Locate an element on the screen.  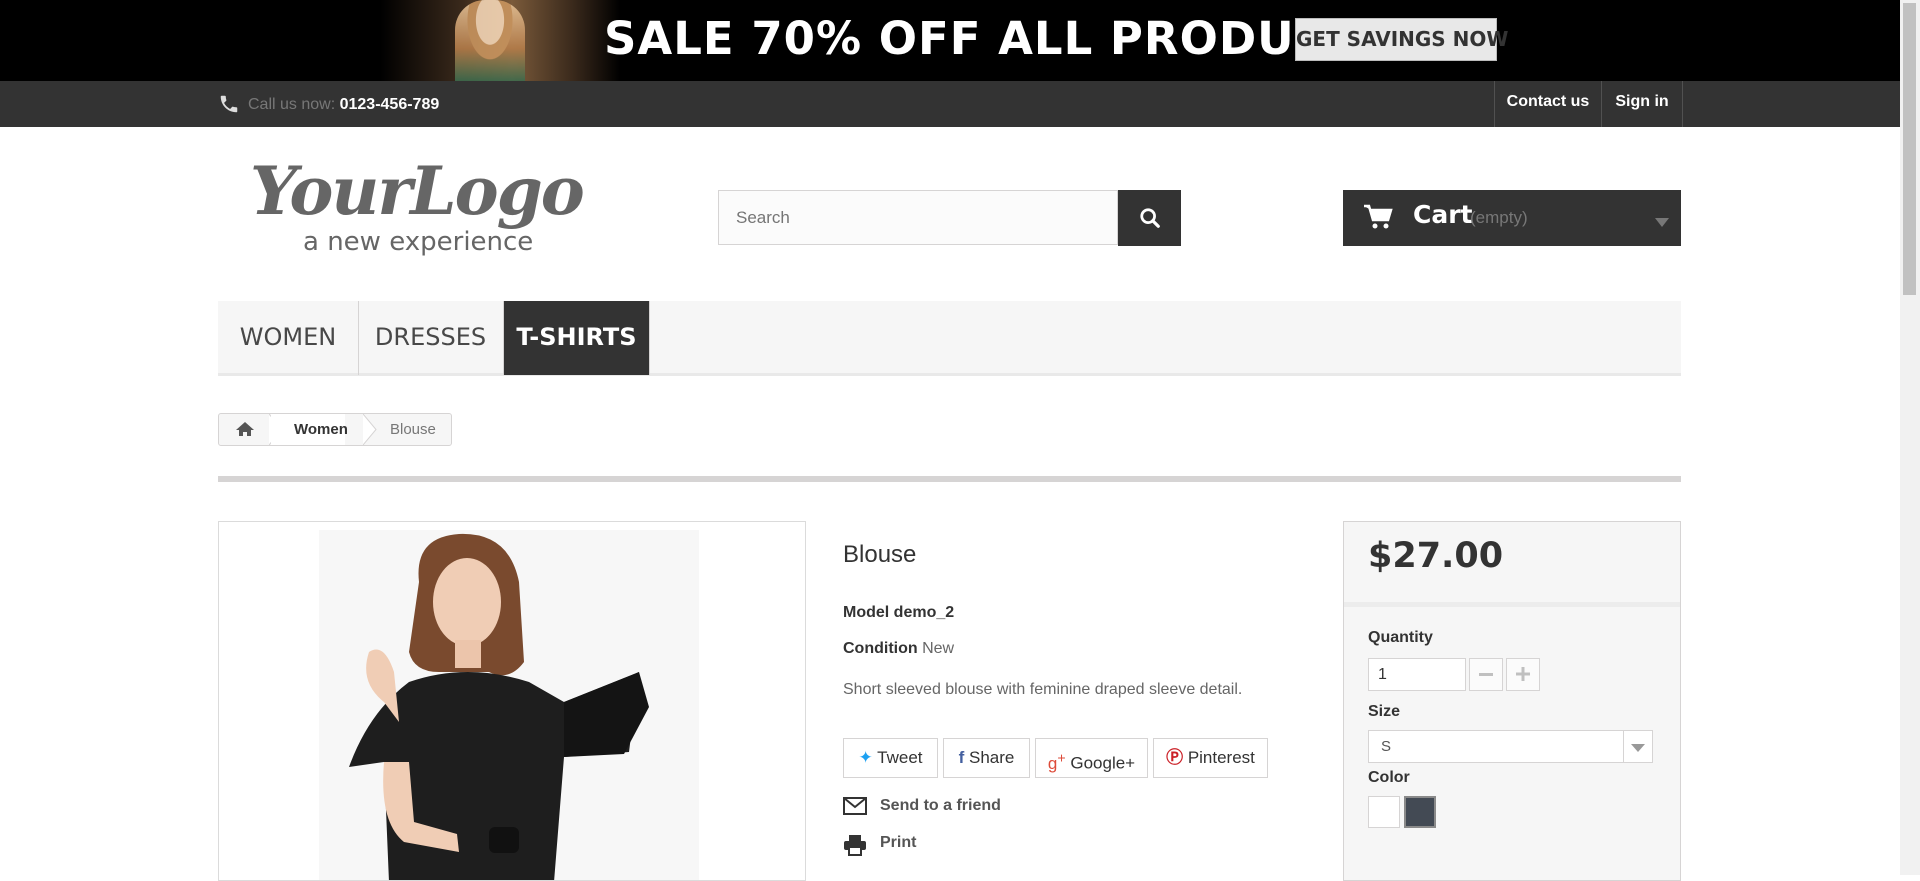
cart-button: Cart (empty) is located at coordinates (1512, 218).